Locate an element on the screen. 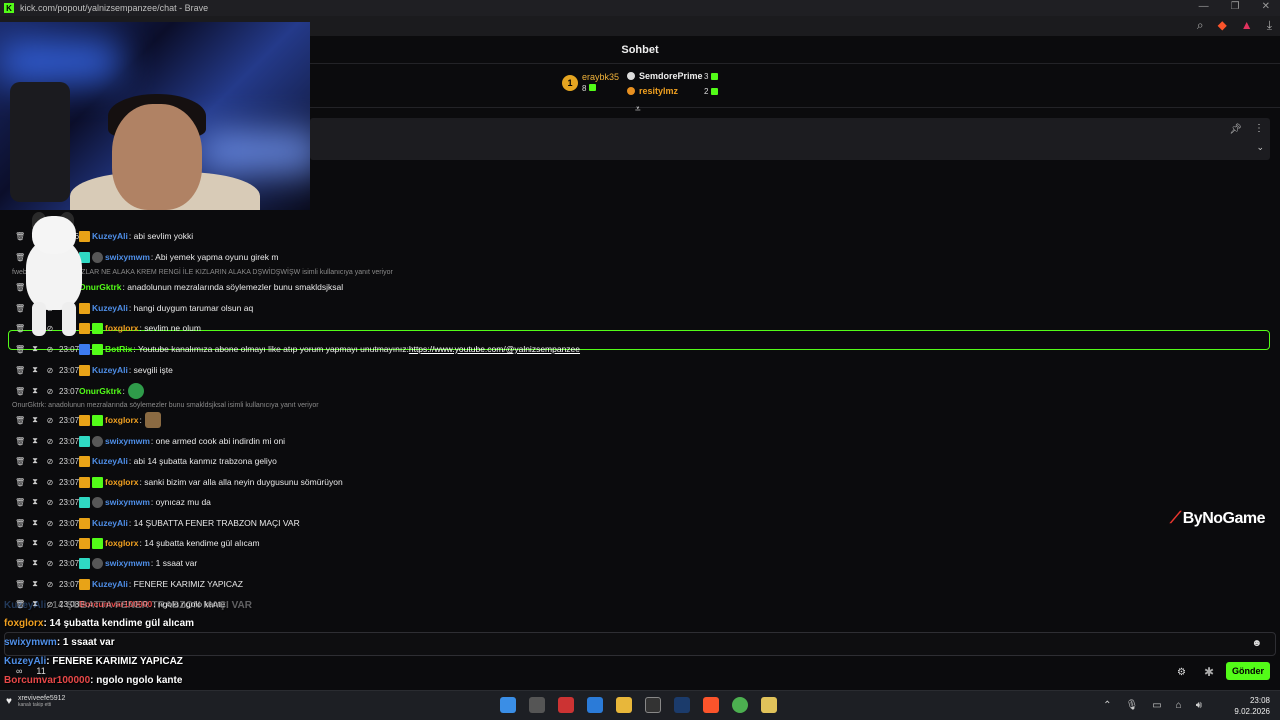 The height and width of the screenshot is (720, 1280). app-icon is located at coordinates (566, 705).